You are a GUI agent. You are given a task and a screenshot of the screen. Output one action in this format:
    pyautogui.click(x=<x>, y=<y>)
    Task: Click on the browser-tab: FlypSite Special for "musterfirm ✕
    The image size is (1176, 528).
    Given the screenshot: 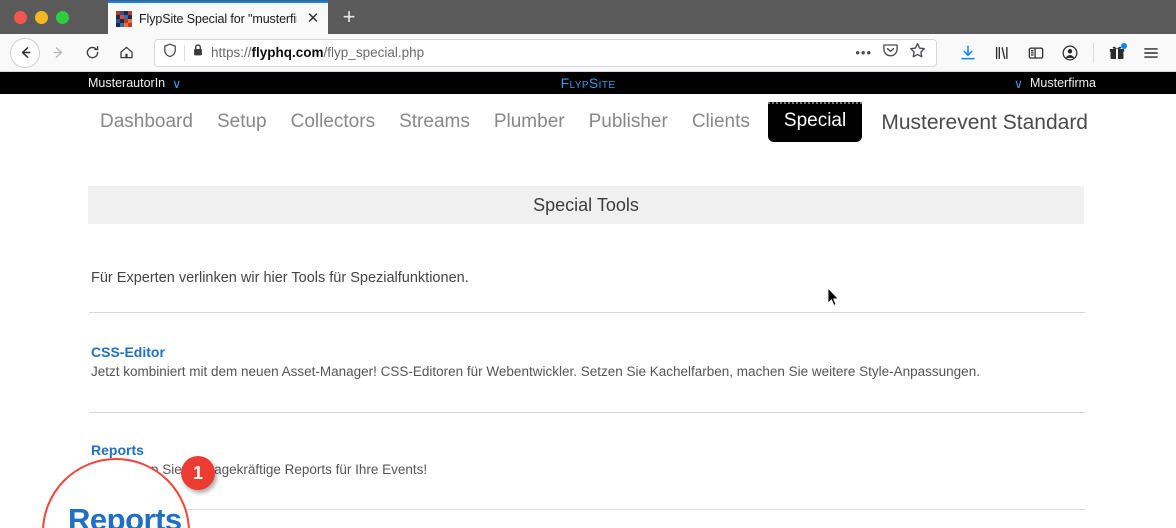 What is the action you would take?
    pyautogui.click(x=218, y=17)
    